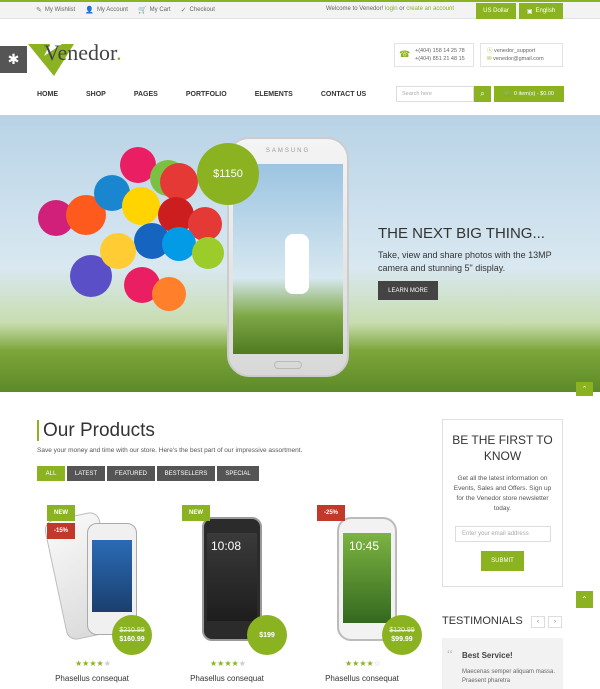 The image size is (600, 689). I want to click on submit-button: SUBMIT, so click(502, 561).